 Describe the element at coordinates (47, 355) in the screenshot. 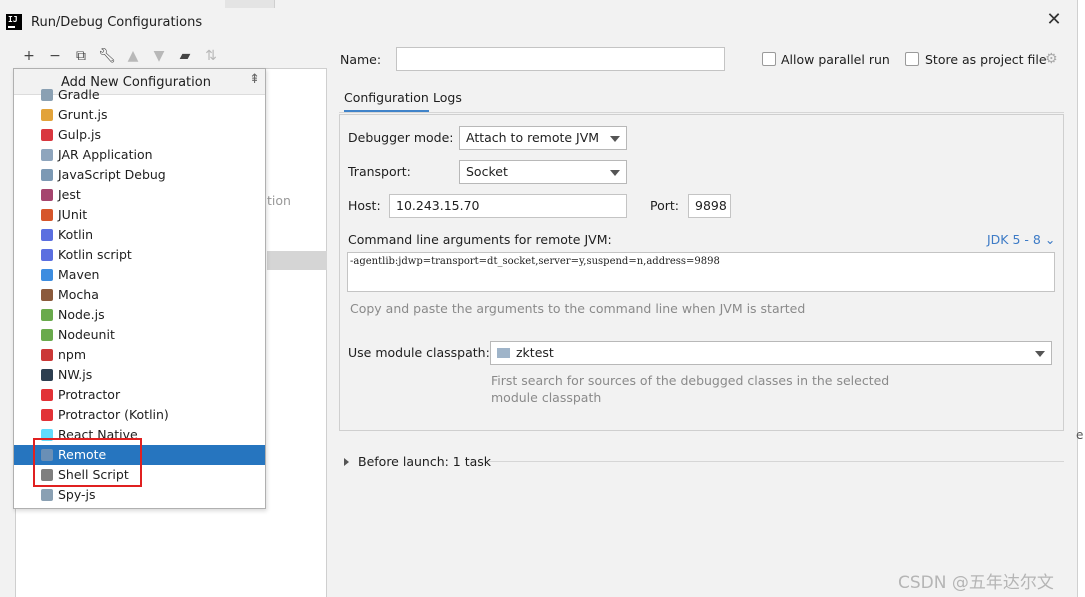

I see `npm-icon` at that location.